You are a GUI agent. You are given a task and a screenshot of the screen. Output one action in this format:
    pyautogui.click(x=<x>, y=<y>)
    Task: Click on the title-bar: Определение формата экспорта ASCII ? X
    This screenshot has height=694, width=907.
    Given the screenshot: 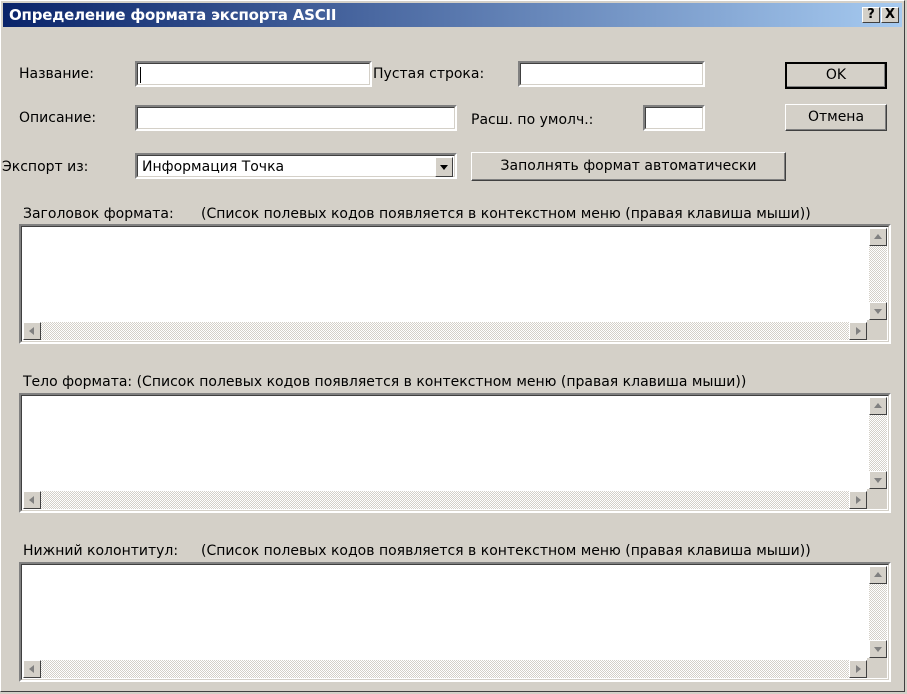 What is the action you would take?
    pyautogui.click(x=452, y=15)
    